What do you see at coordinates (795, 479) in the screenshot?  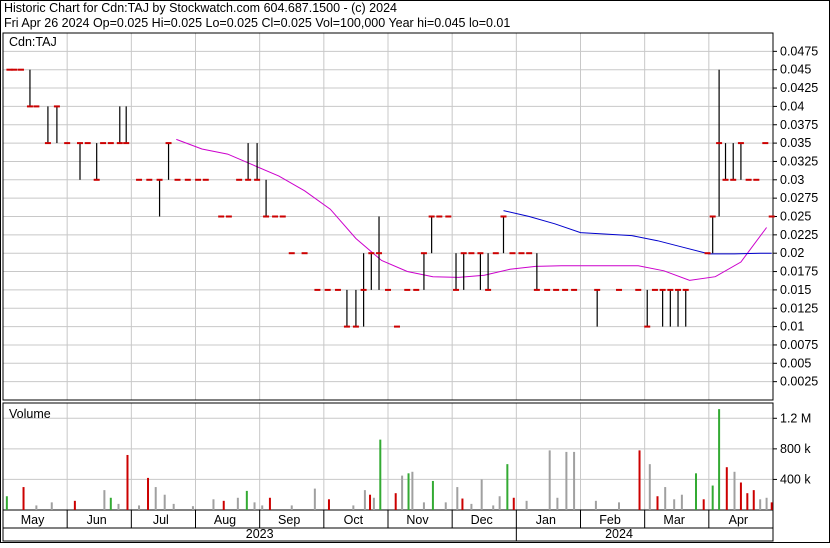 I see `volume-tick-label: 400 k` at bounding box center [795, 479].